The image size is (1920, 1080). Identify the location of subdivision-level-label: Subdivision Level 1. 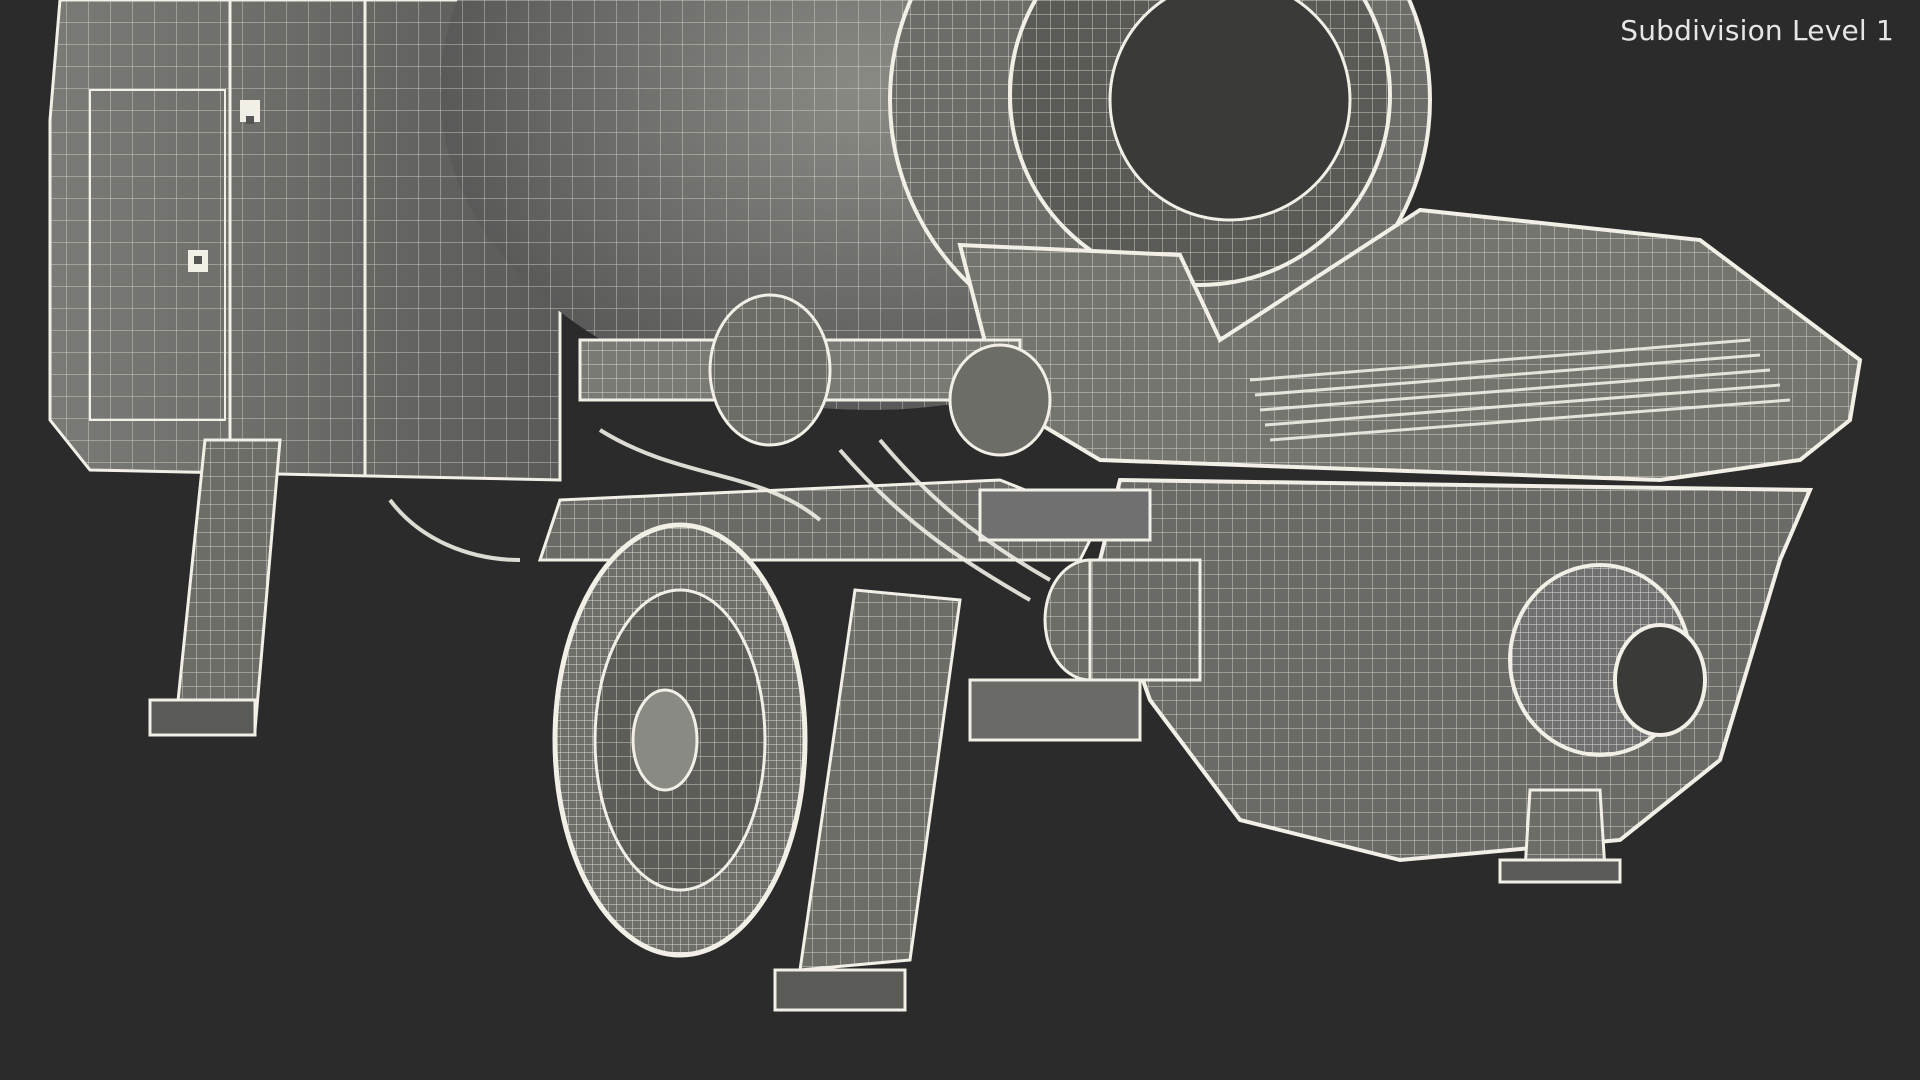
(1757, 30).